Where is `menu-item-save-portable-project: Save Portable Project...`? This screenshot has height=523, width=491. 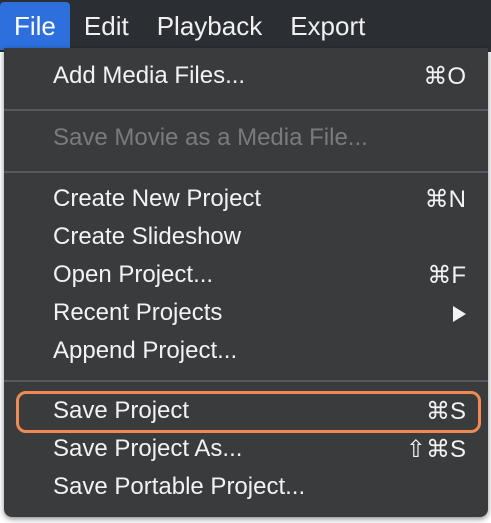 menu-item-save-portable-project: Save Portable Project... is located at coordinates (246, 488).